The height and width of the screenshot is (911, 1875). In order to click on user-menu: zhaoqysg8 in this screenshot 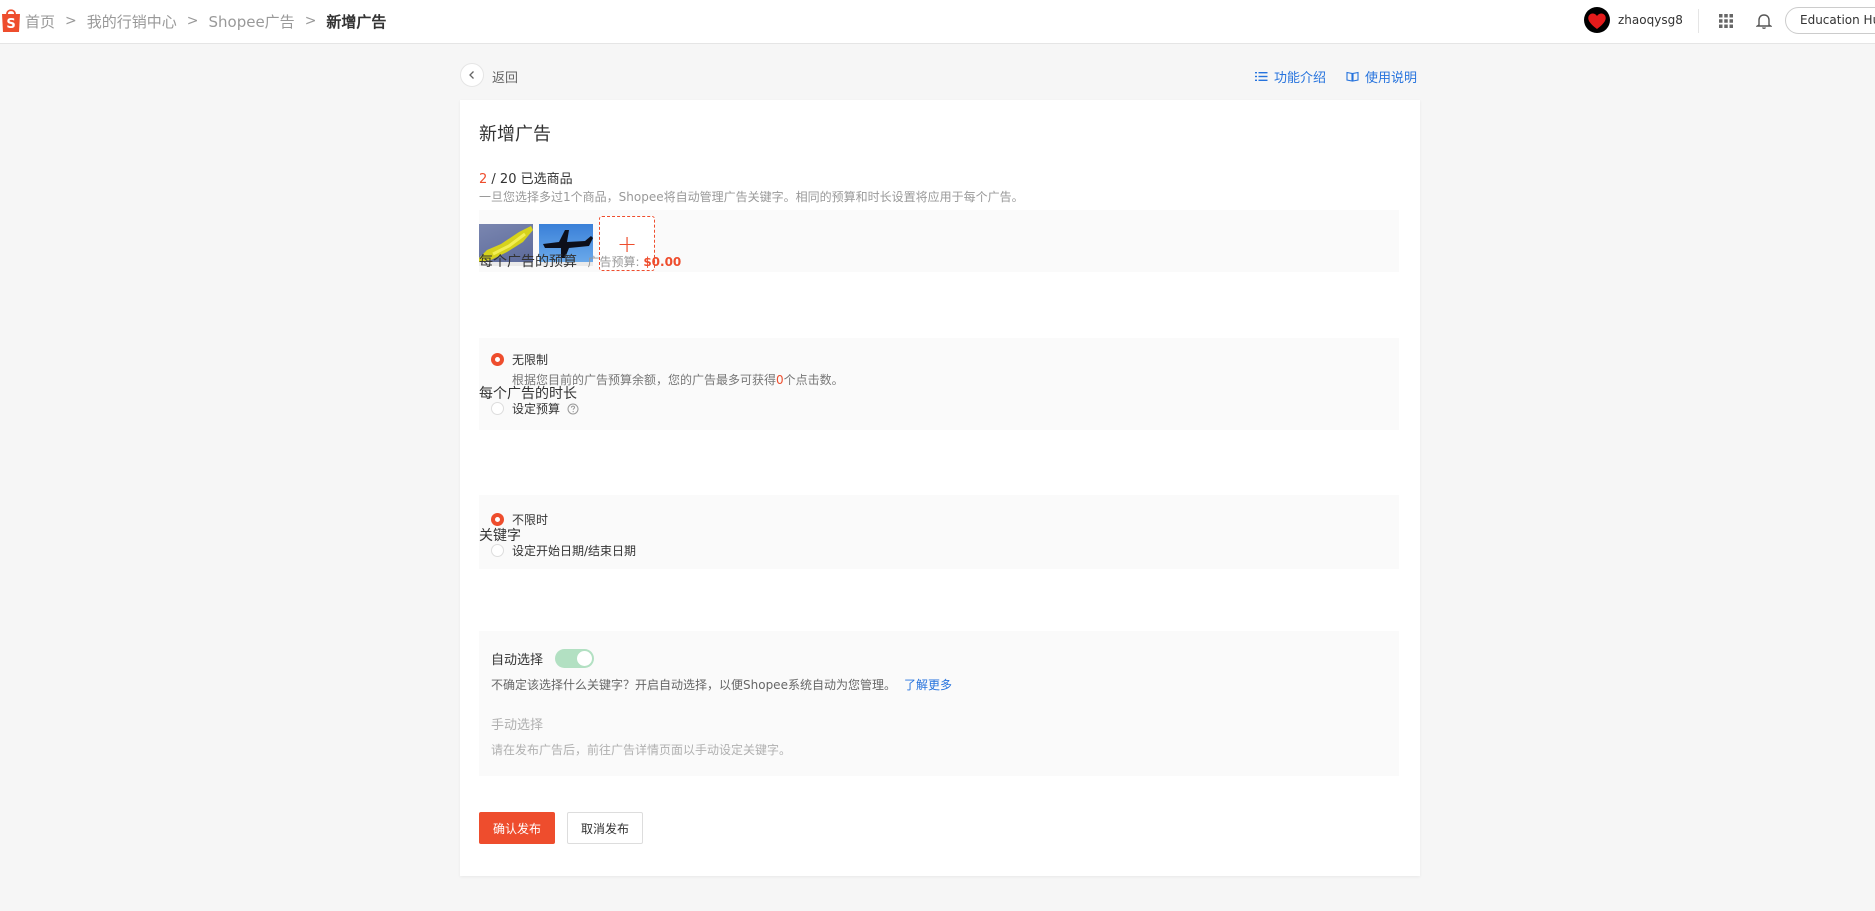, I will do `click(1633, 20)`.